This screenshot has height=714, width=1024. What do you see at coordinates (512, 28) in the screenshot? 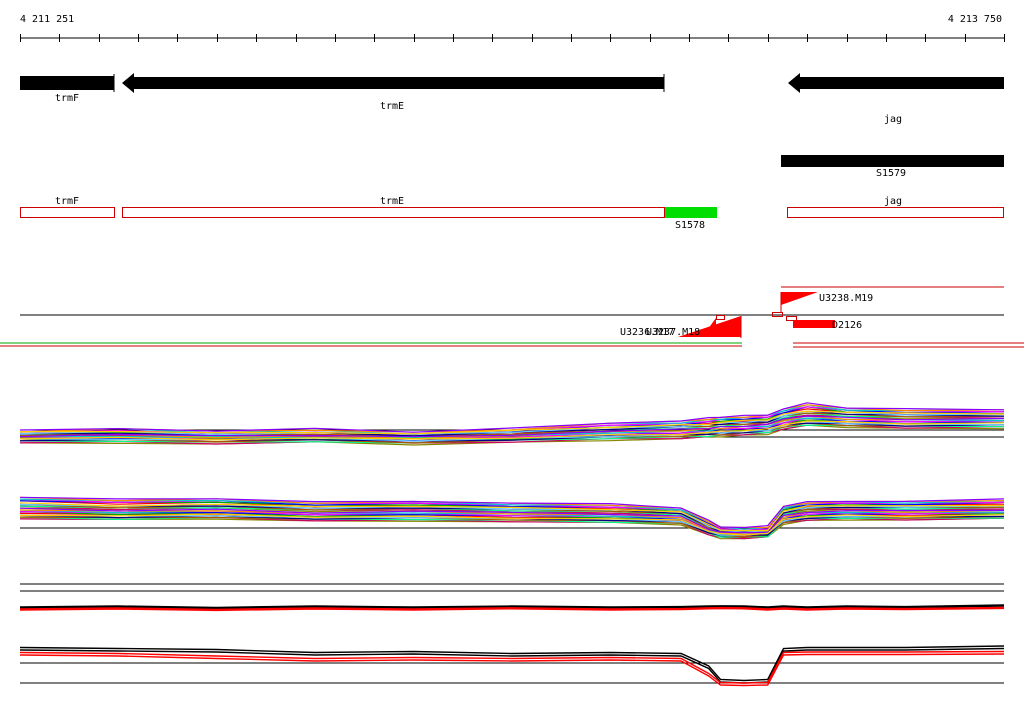
I see `coordinate-ruler: 4 211 251 4 213 750` at bounding box center [512, 28].